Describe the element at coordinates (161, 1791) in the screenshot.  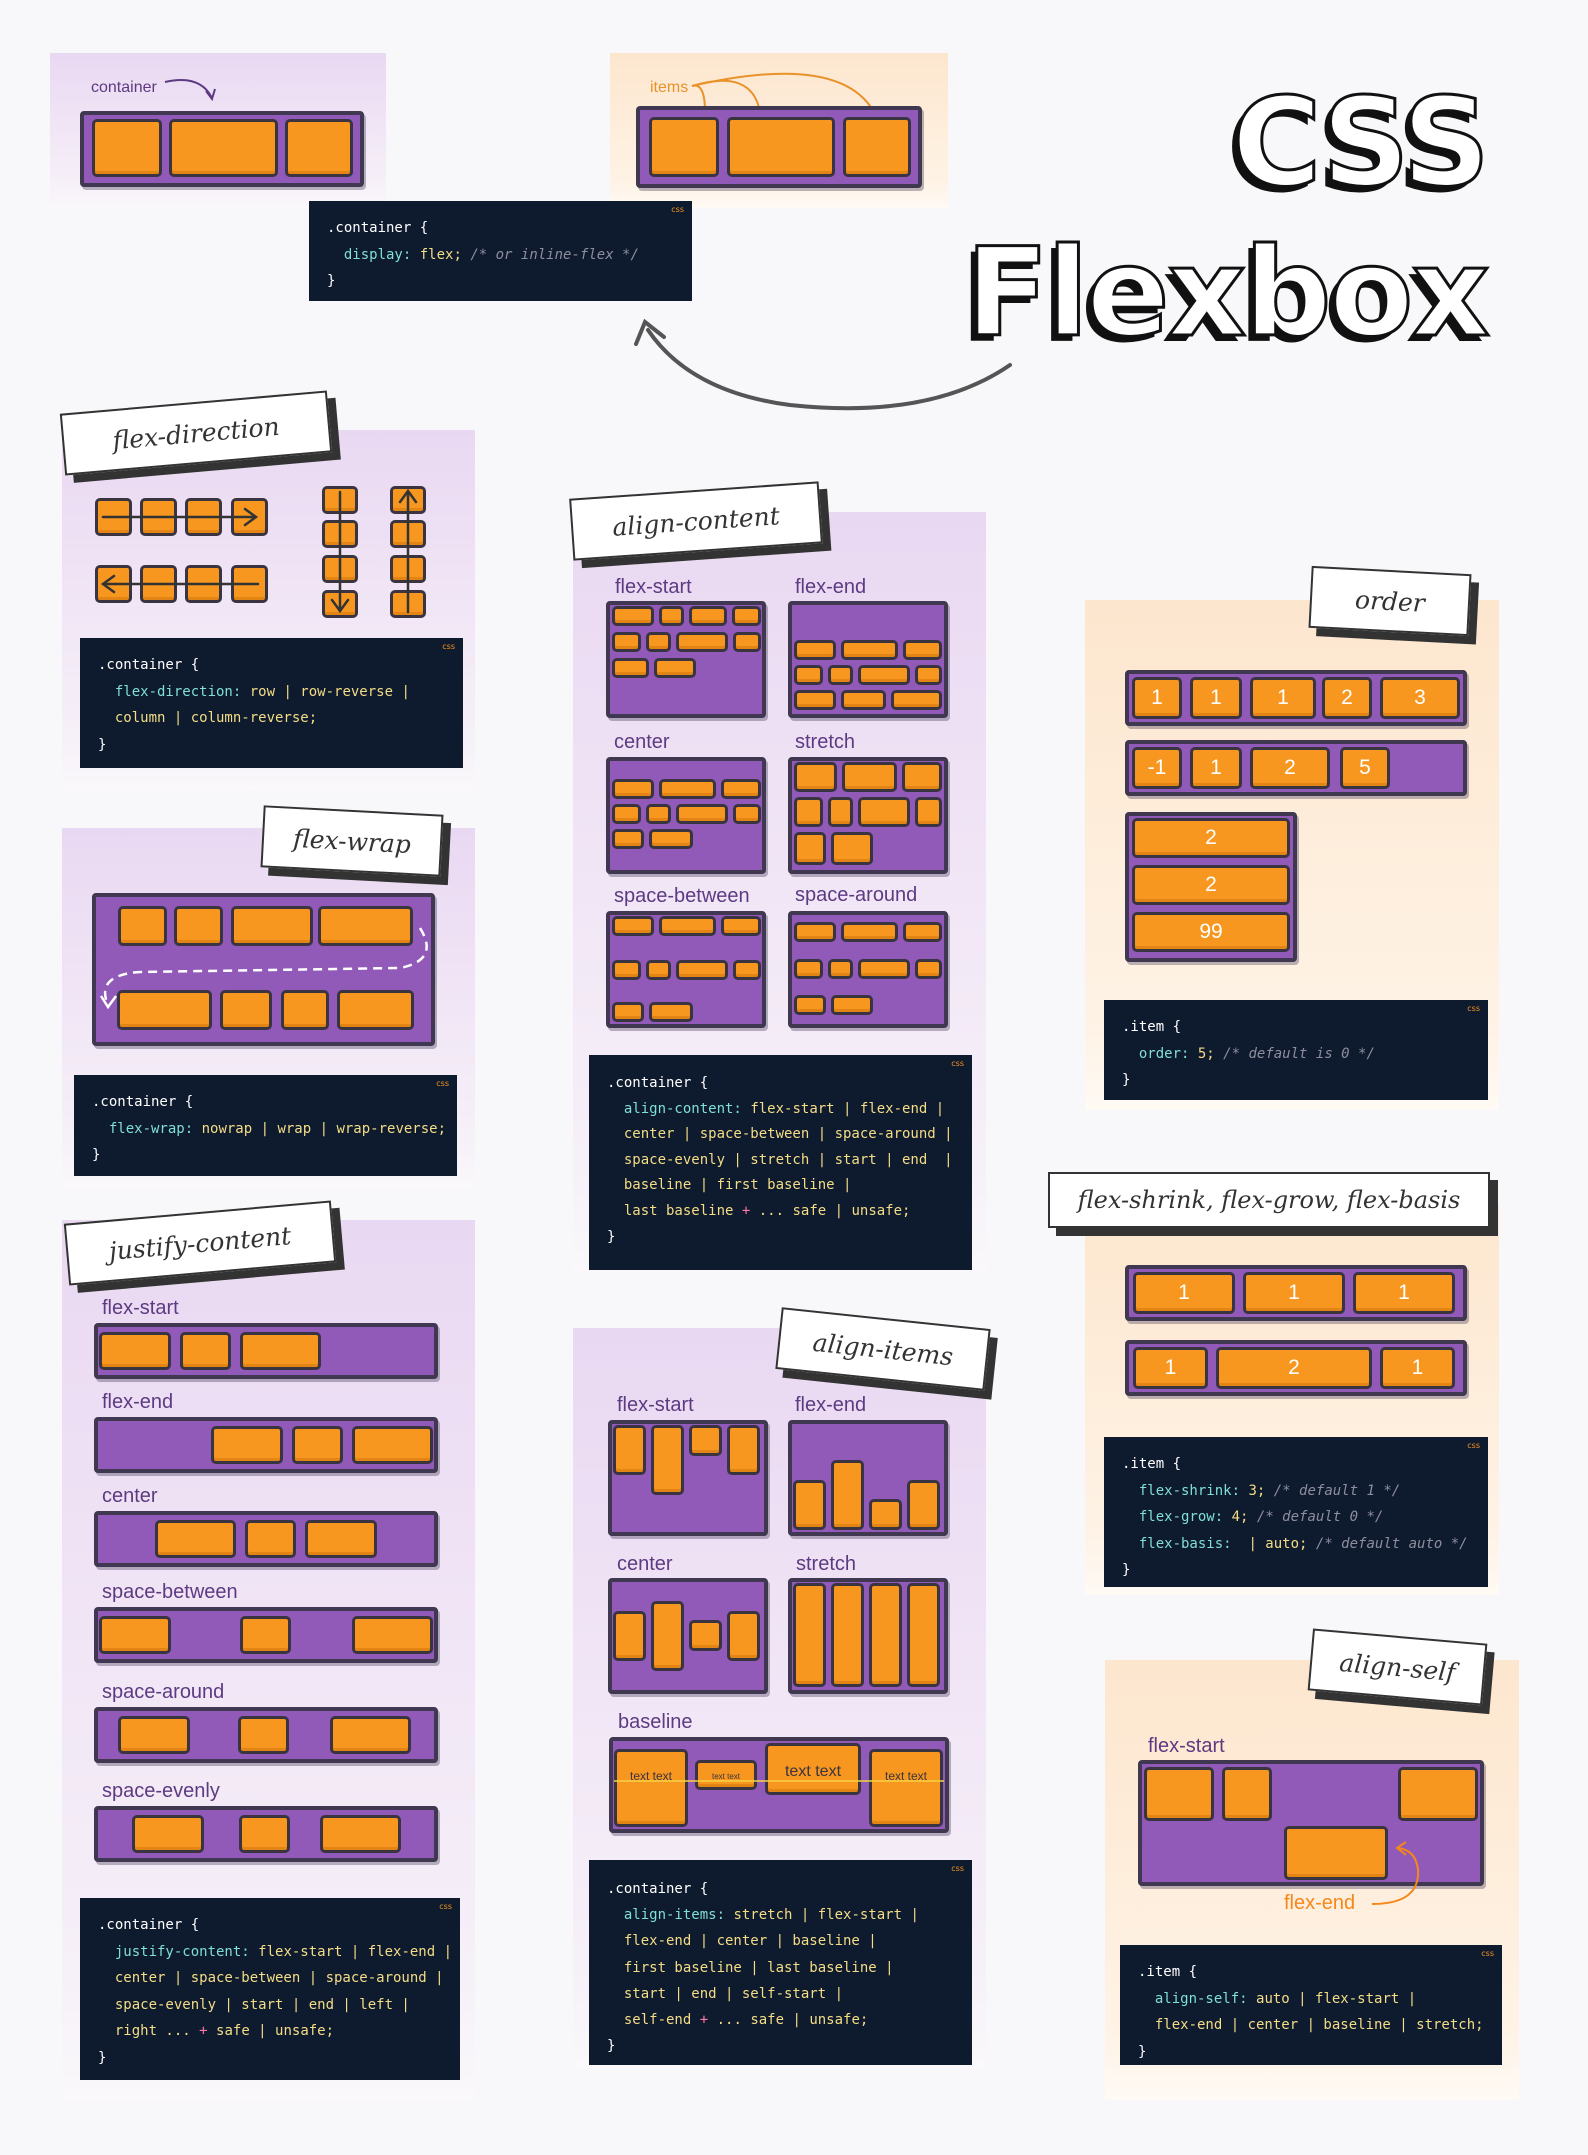
I see `jc-label-space-evenly: space-evenly` at that location.